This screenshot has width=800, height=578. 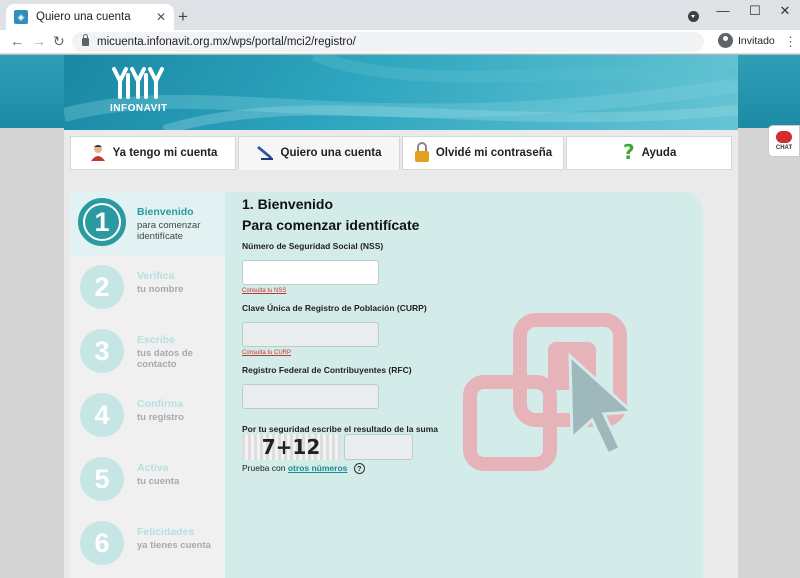 I want to click on step-subtitle: tu registro, so click(x=160, y=417).